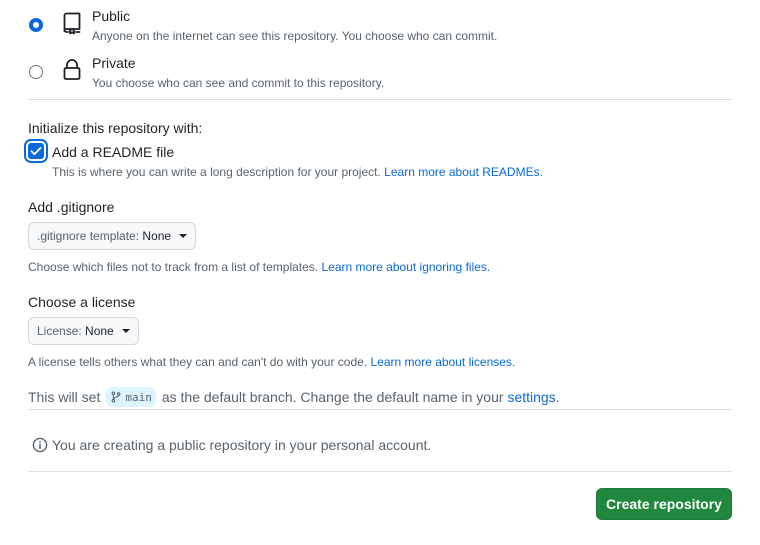 The image size is (760, 545). I want to click on readme-learn-more-link: Learn more about READMEs., so click(463, 172).